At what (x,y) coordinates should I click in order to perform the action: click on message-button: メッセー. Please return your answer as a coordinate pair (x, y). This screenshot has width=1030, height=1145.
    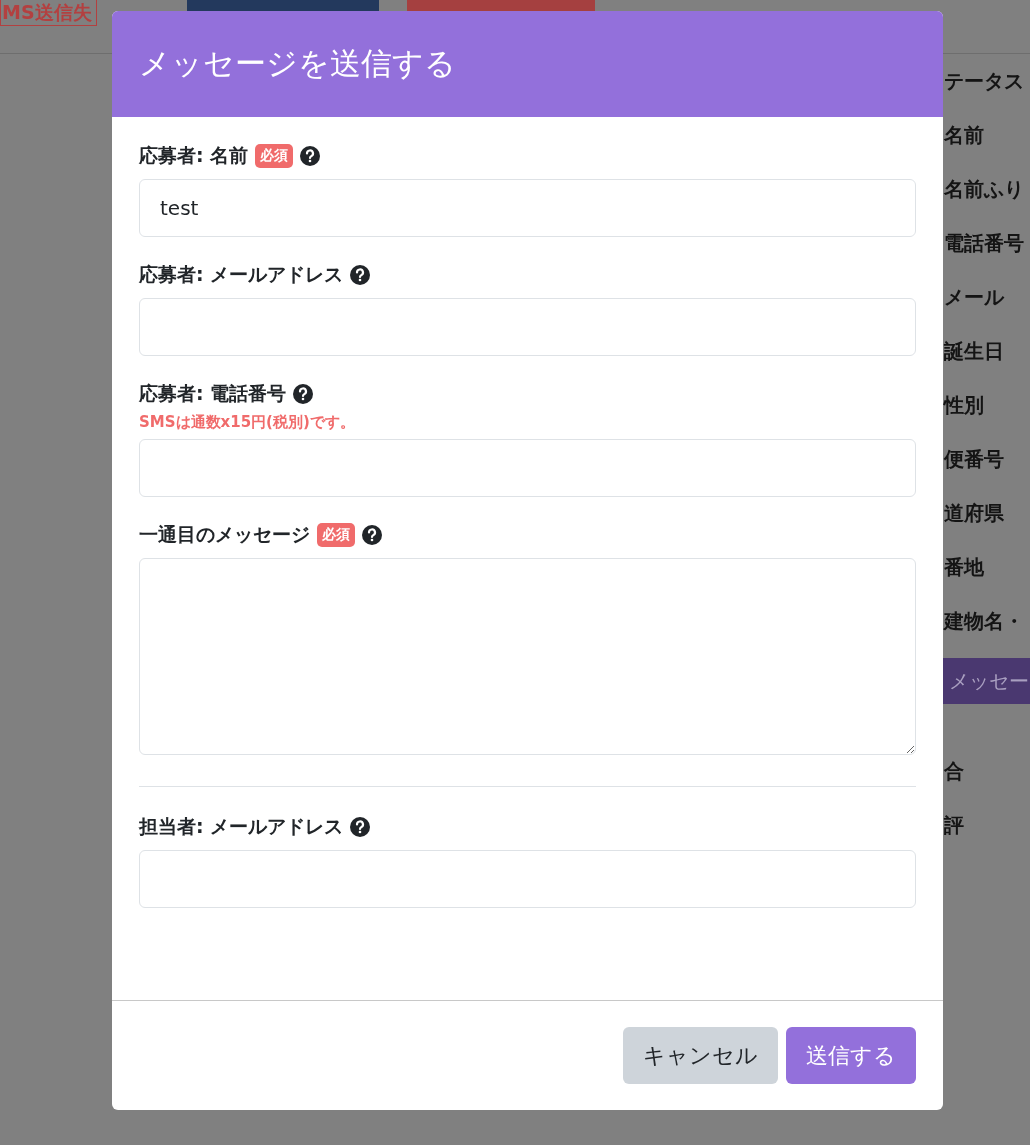
    Looking at the image, I should click on (986, 681).